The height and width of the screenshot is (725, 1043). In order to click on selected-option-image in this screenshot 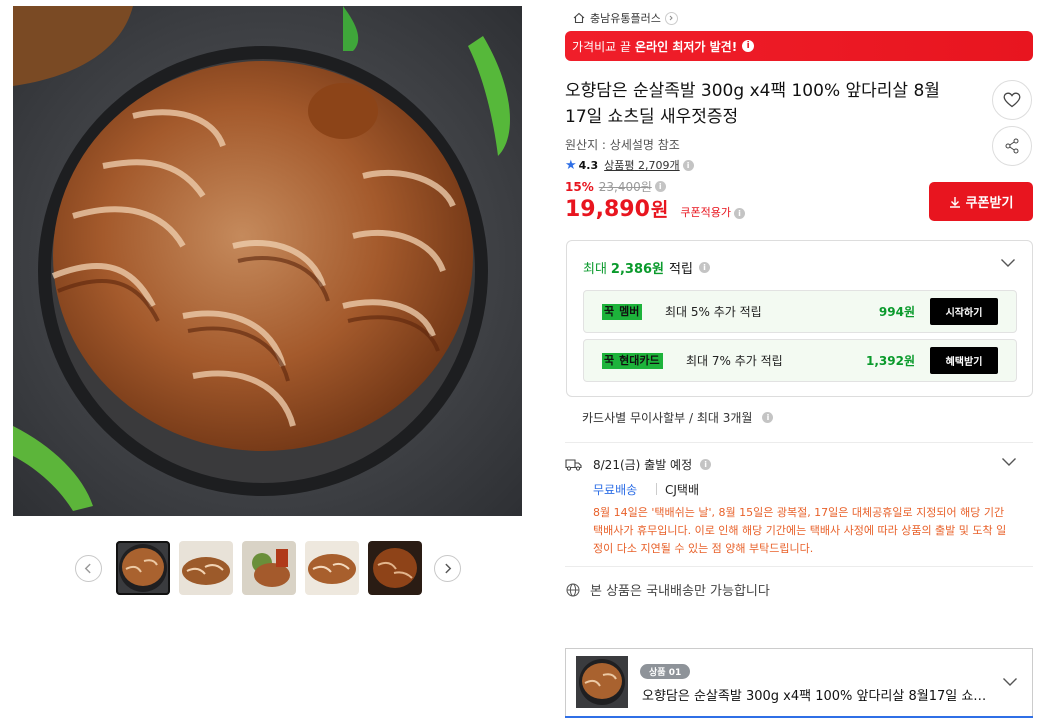, I will do `click(602, 682)`.